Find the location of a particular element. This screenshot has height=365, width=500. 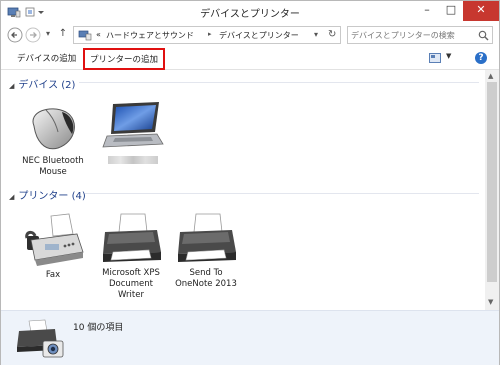

device-item-computer is located at coordinates (133, 132).